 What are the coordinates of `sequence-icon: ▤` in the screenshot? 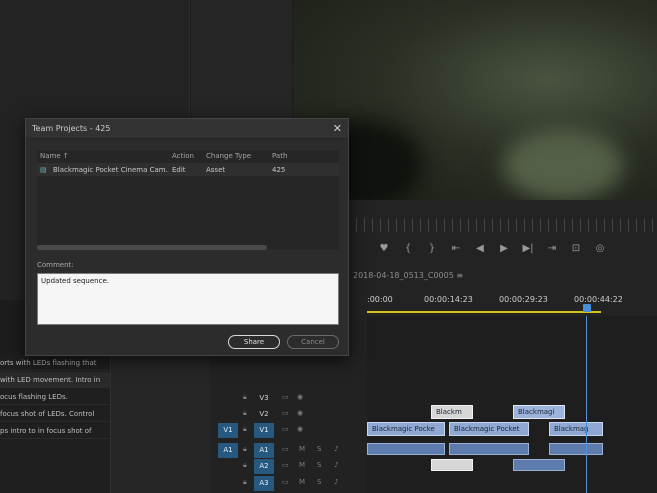 It's located at (43, 170).